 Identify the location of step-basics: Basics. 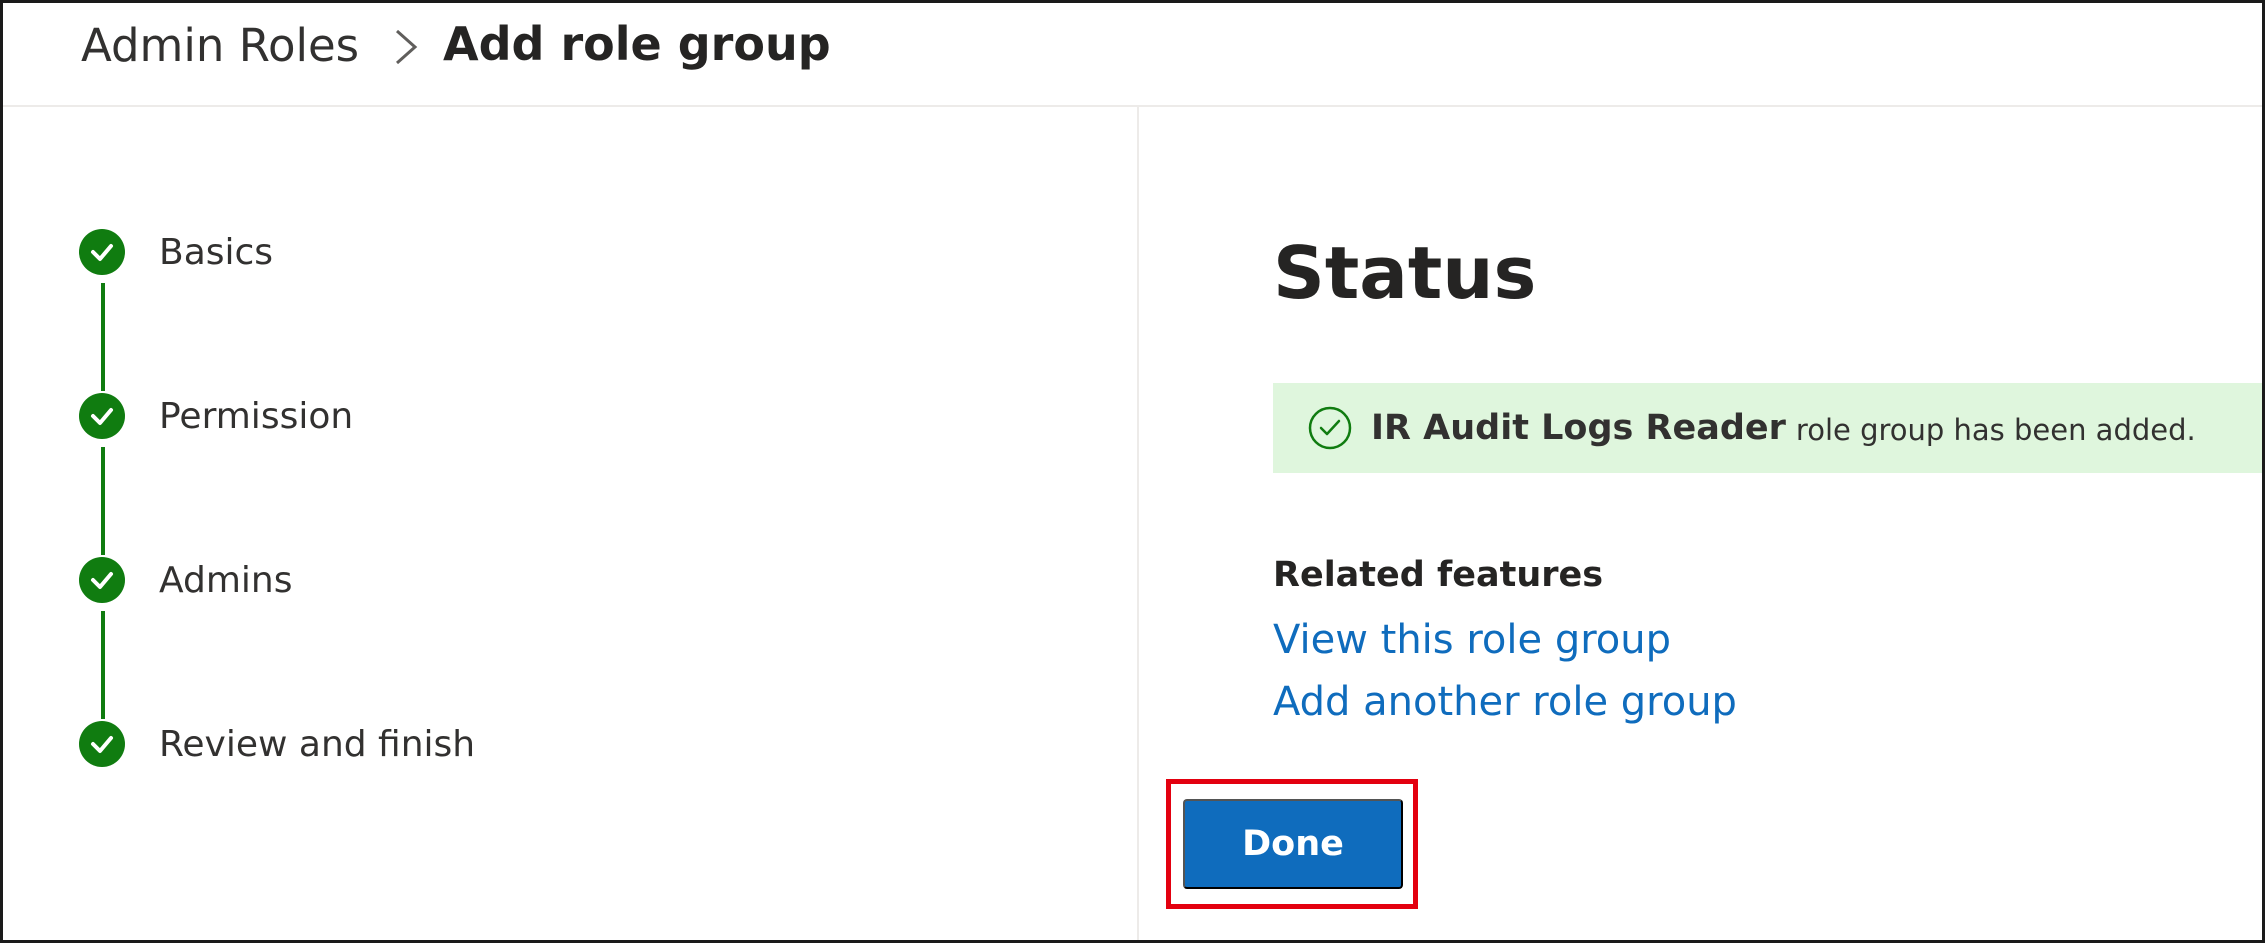
(176, 252).